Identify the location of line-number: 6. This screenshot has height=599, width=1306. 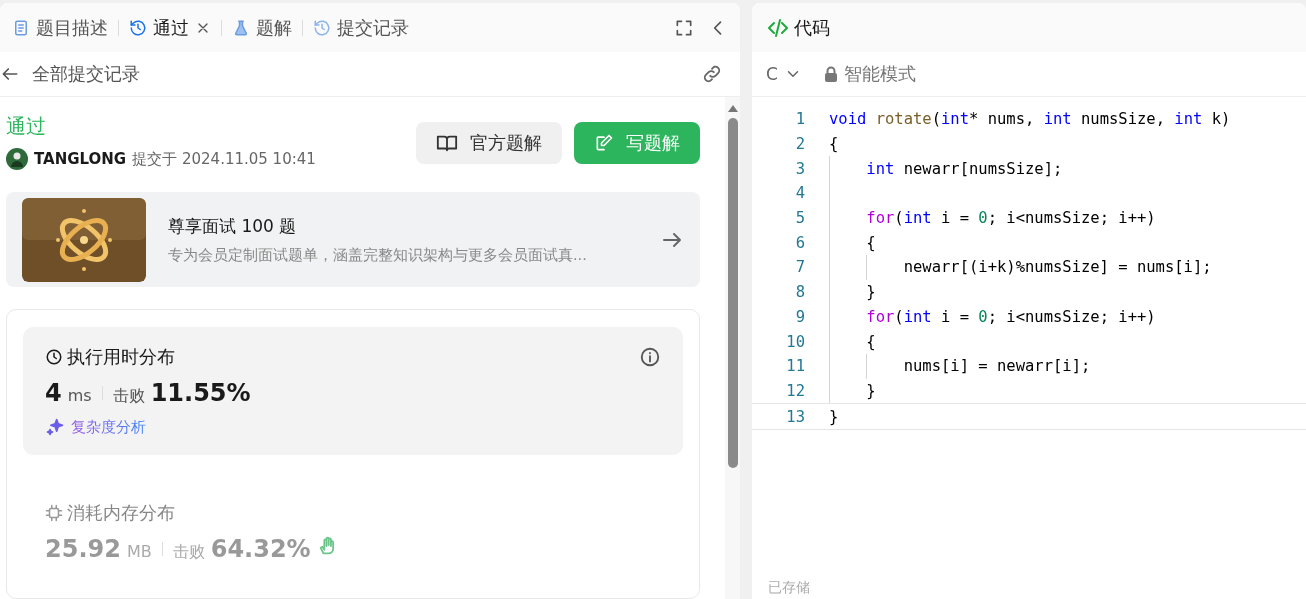
(800, 242).